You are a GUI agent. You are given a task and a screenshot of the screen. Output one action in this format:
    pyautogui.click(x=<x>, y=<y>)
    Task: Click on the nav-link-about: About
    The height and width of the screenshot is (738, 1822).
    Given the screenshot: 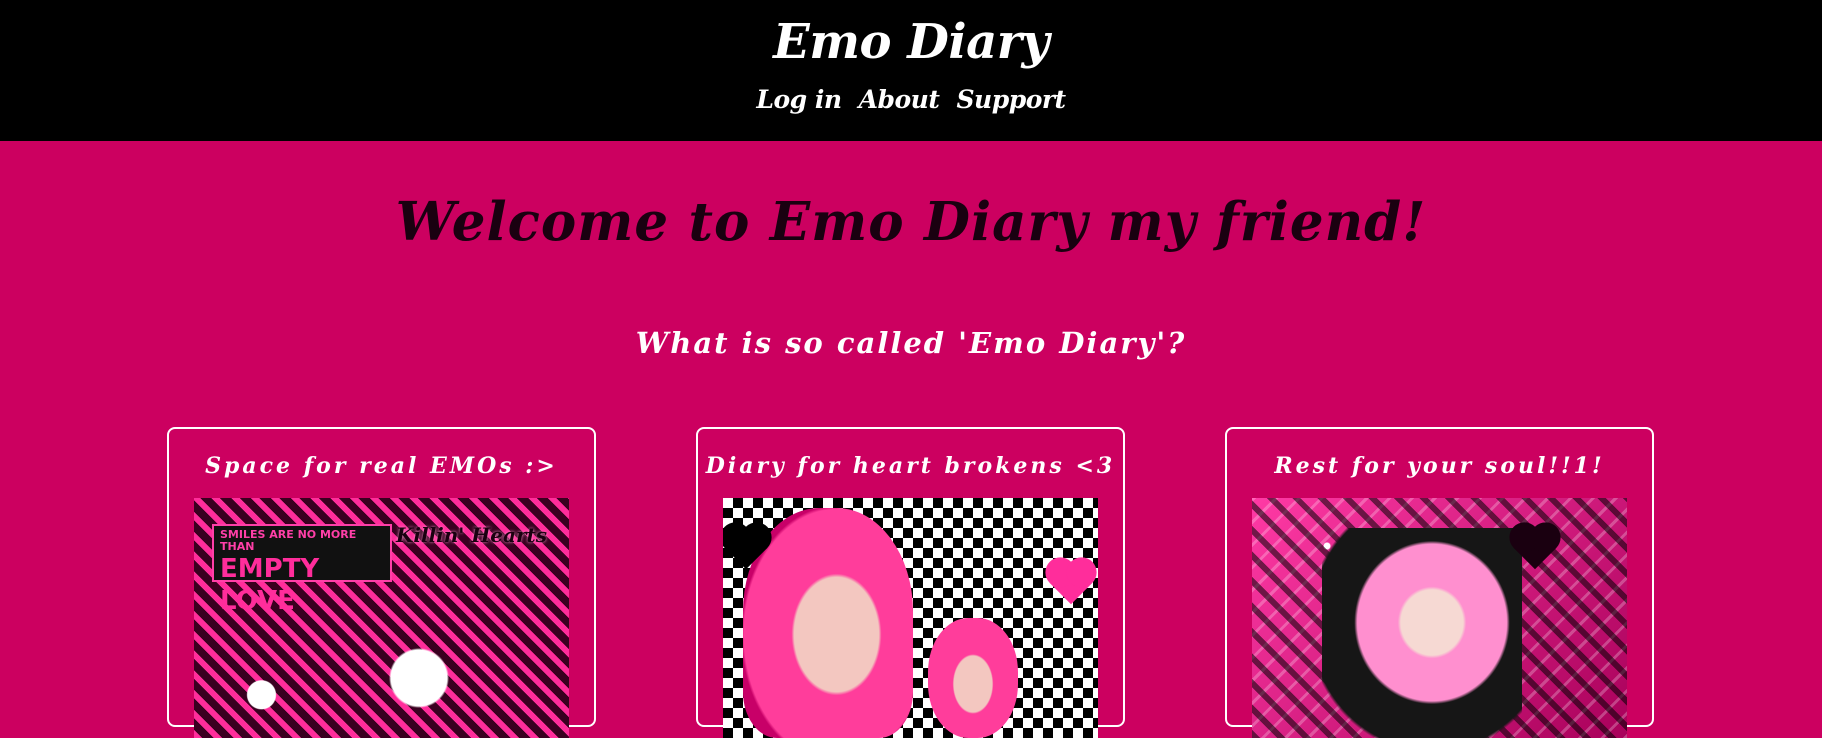 What is the action you would take?
    pyautogui.click(x=899, y=99)
    